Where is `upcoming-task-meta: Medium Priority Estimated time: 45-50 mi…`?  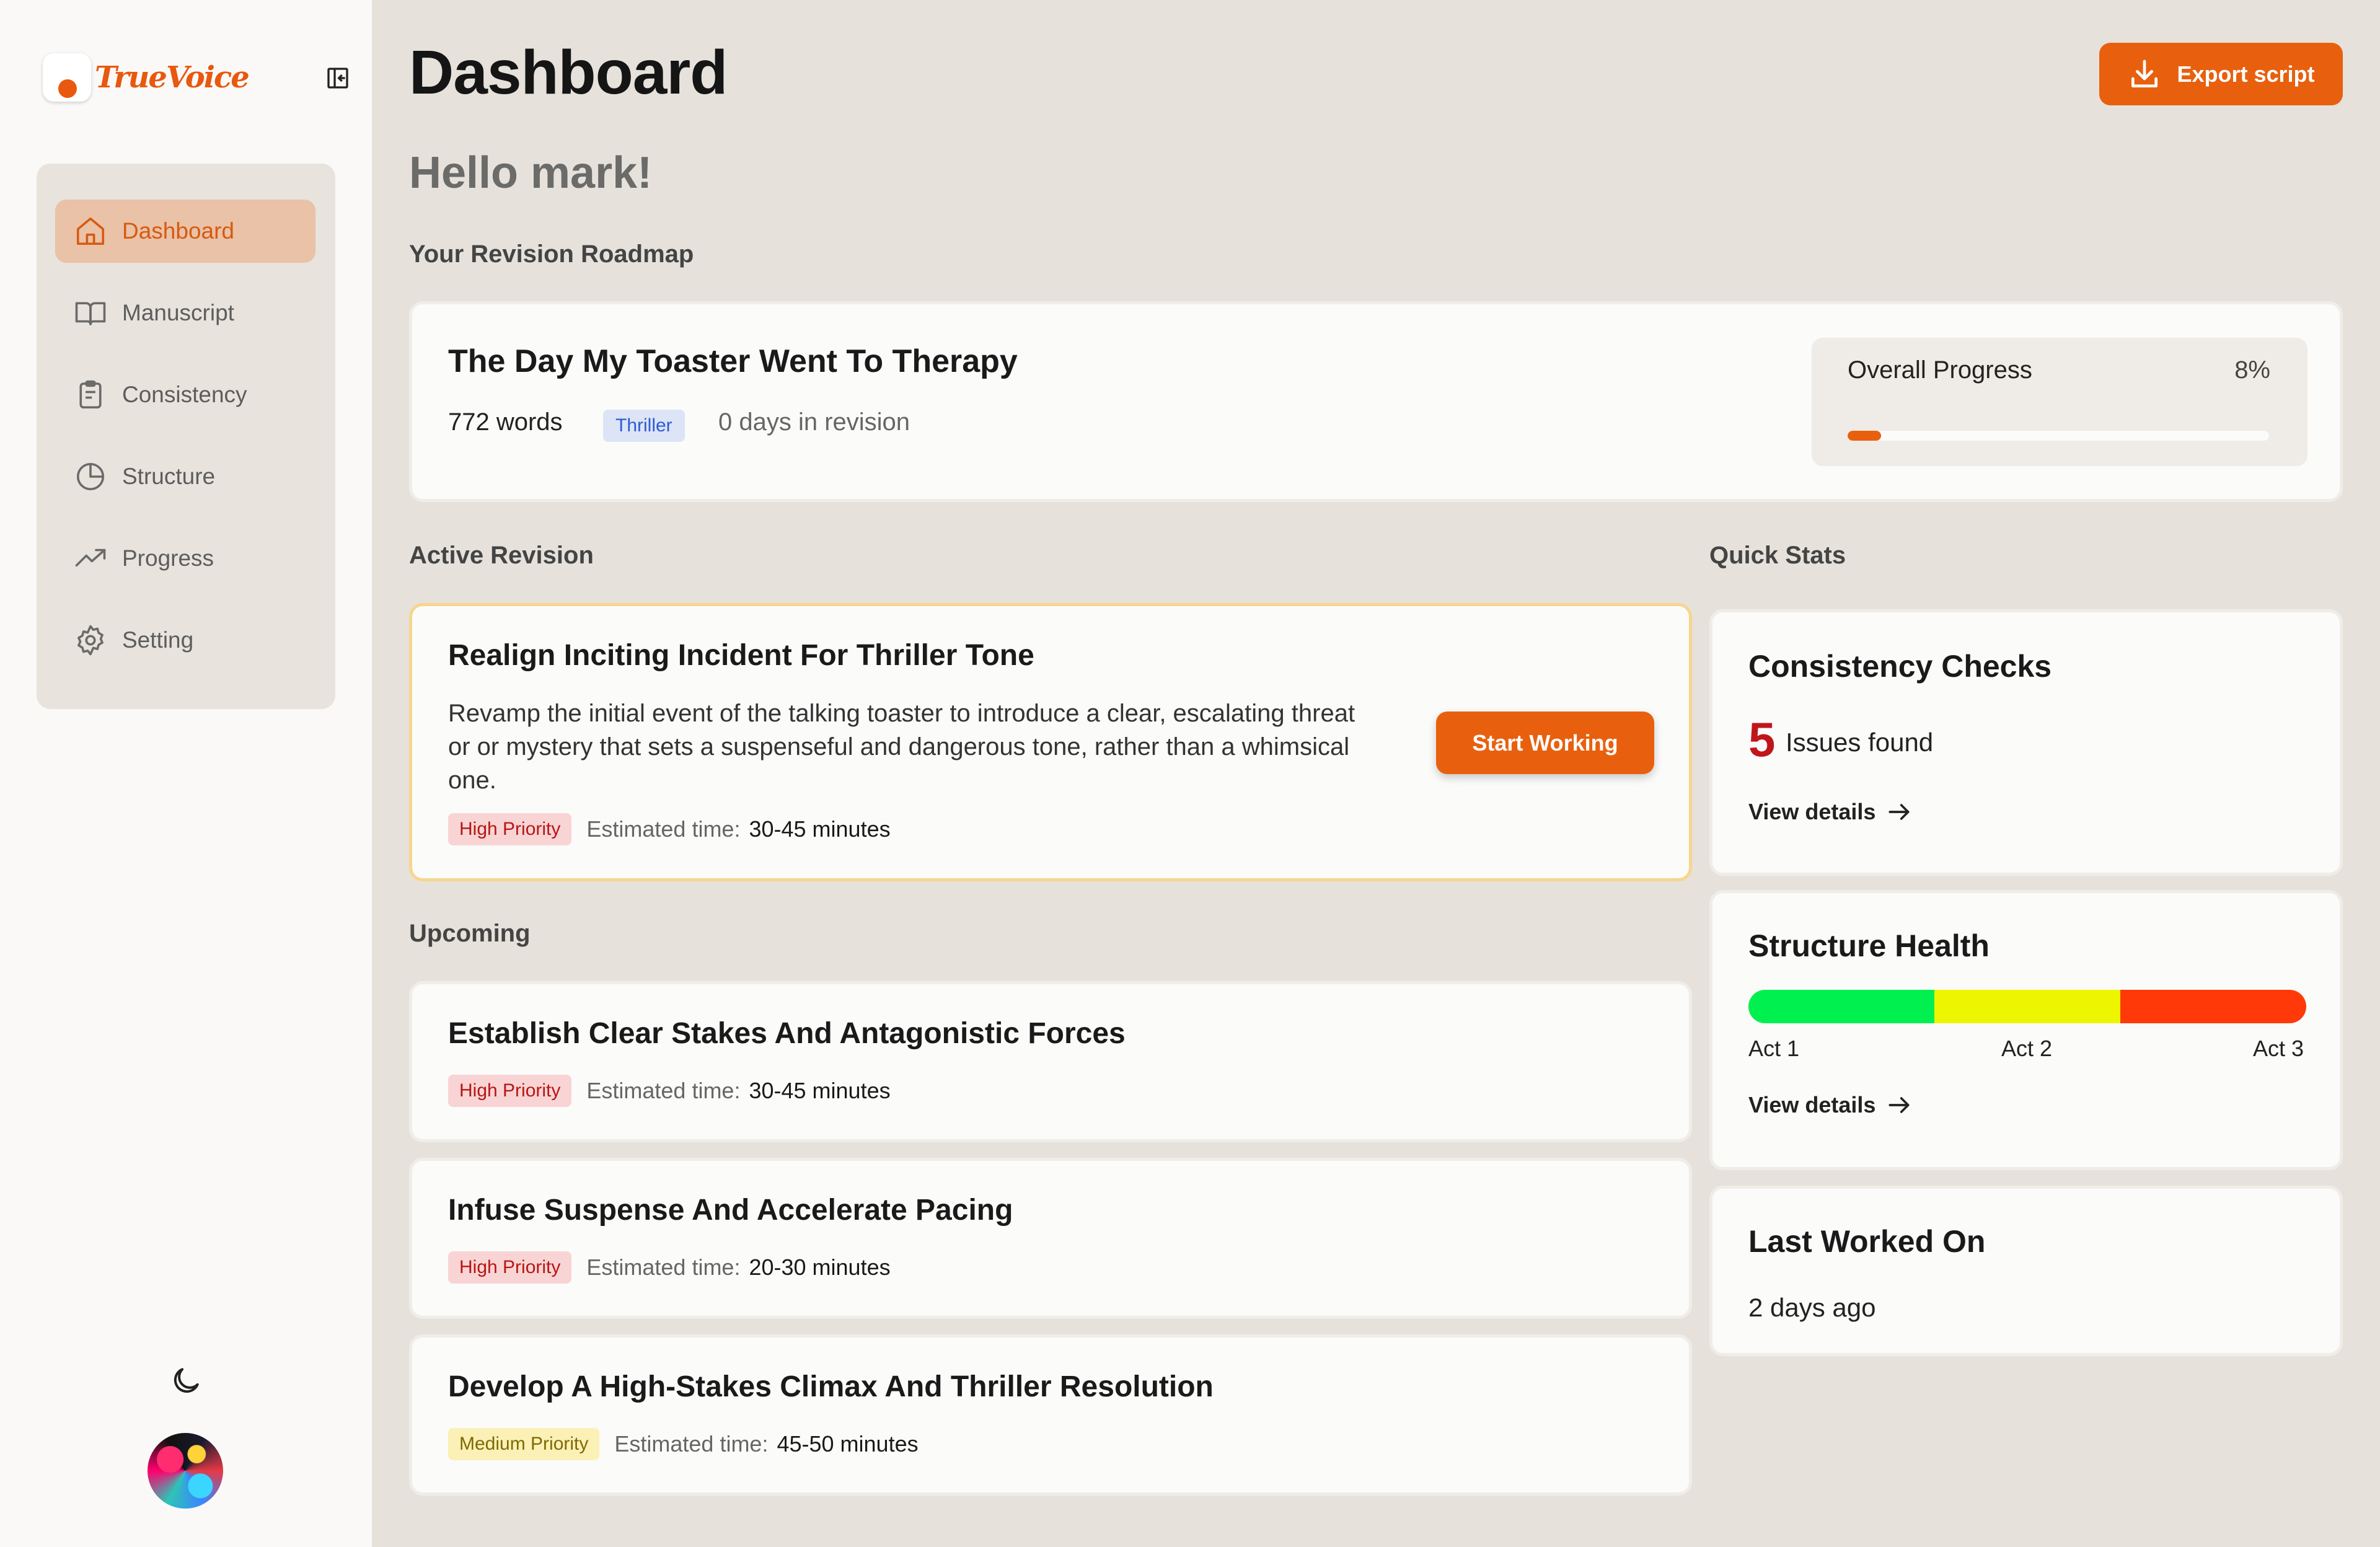 upcoming-task-meta: Medium Priority Estimated time: 45-50 mi… is located at coordinates (683, 1444).